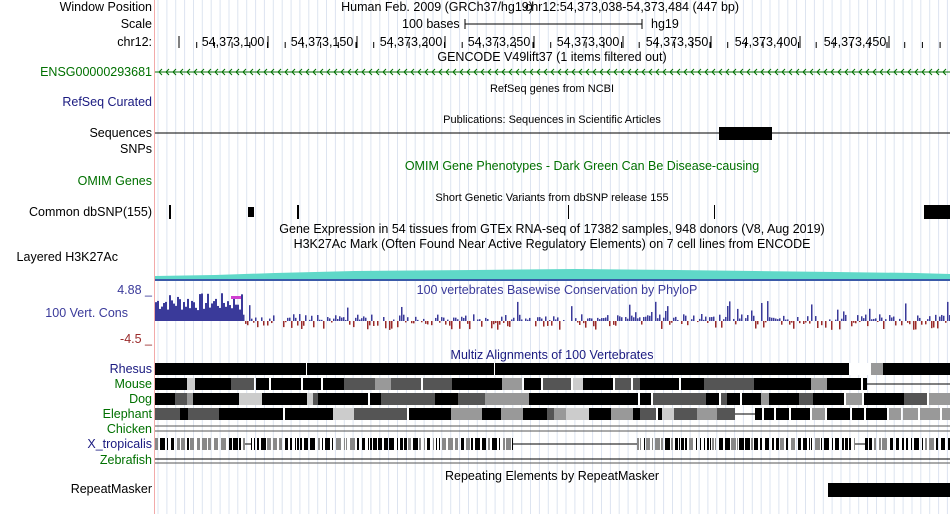 The width and height of the screenshot is (950, 514). I want to click on snps-track-label: SNPs, so click(136, 149).